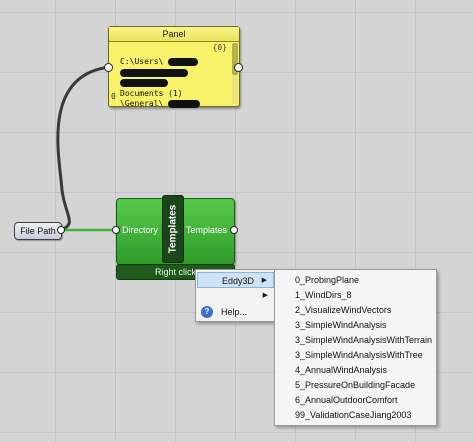  What do you see at coordinates (341, 325) in the screenshot?
I see `submenu-item: 3_SimpleWindAnalysis` at bounding box center [341, 325].